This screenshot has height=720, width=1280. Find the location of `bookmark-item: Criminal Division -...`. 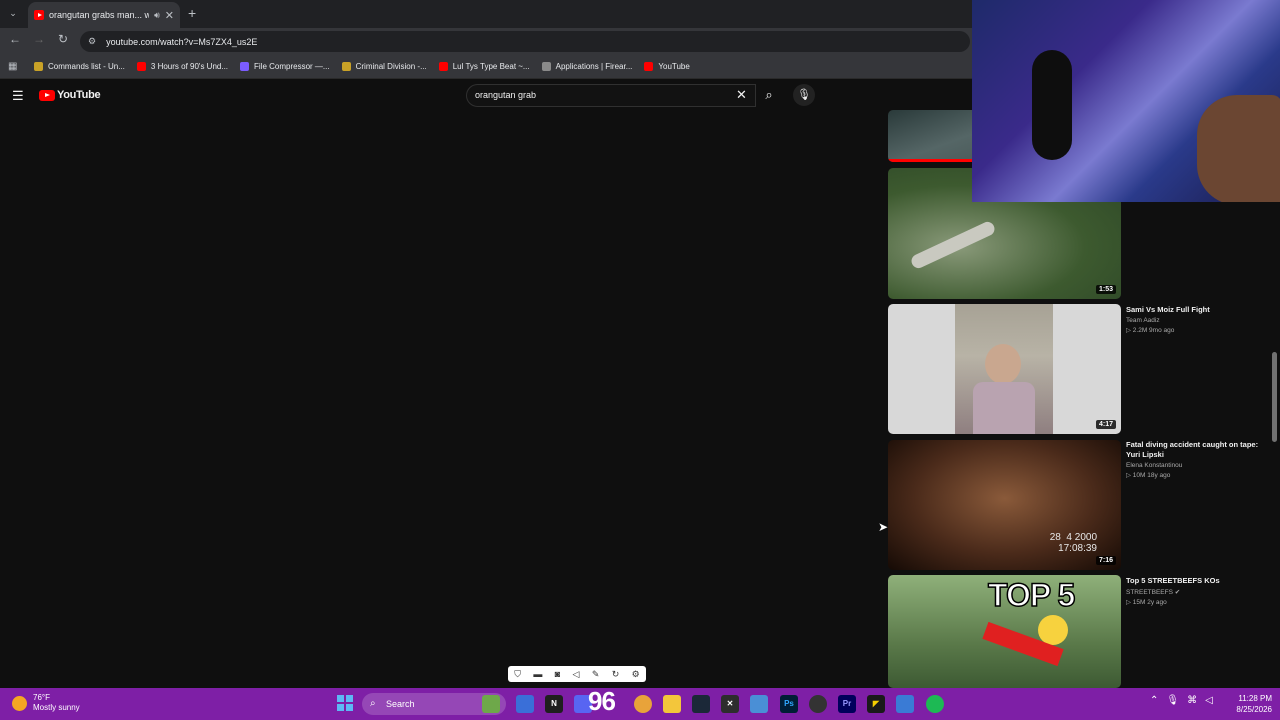

bookmark-item: Criminal Division -... is located at coordinates (384, 66).